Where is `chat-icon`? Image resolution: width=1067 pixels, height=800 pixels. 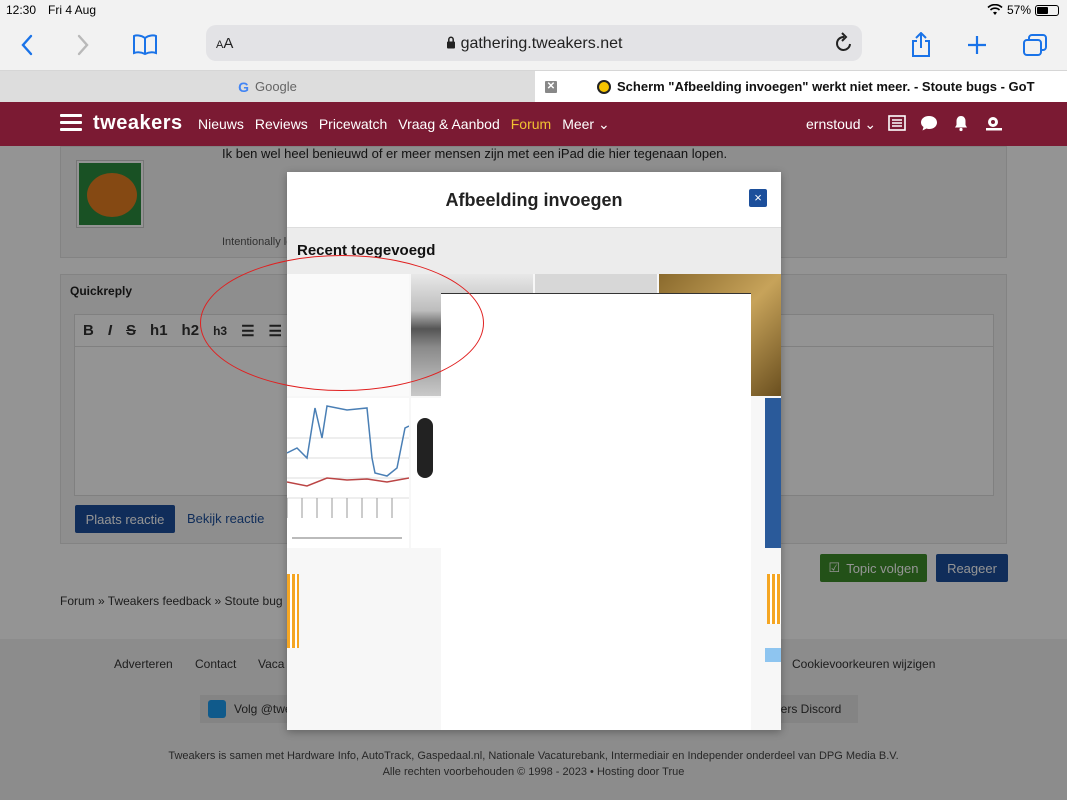
chat-icon is located at coordinates (929, 123).